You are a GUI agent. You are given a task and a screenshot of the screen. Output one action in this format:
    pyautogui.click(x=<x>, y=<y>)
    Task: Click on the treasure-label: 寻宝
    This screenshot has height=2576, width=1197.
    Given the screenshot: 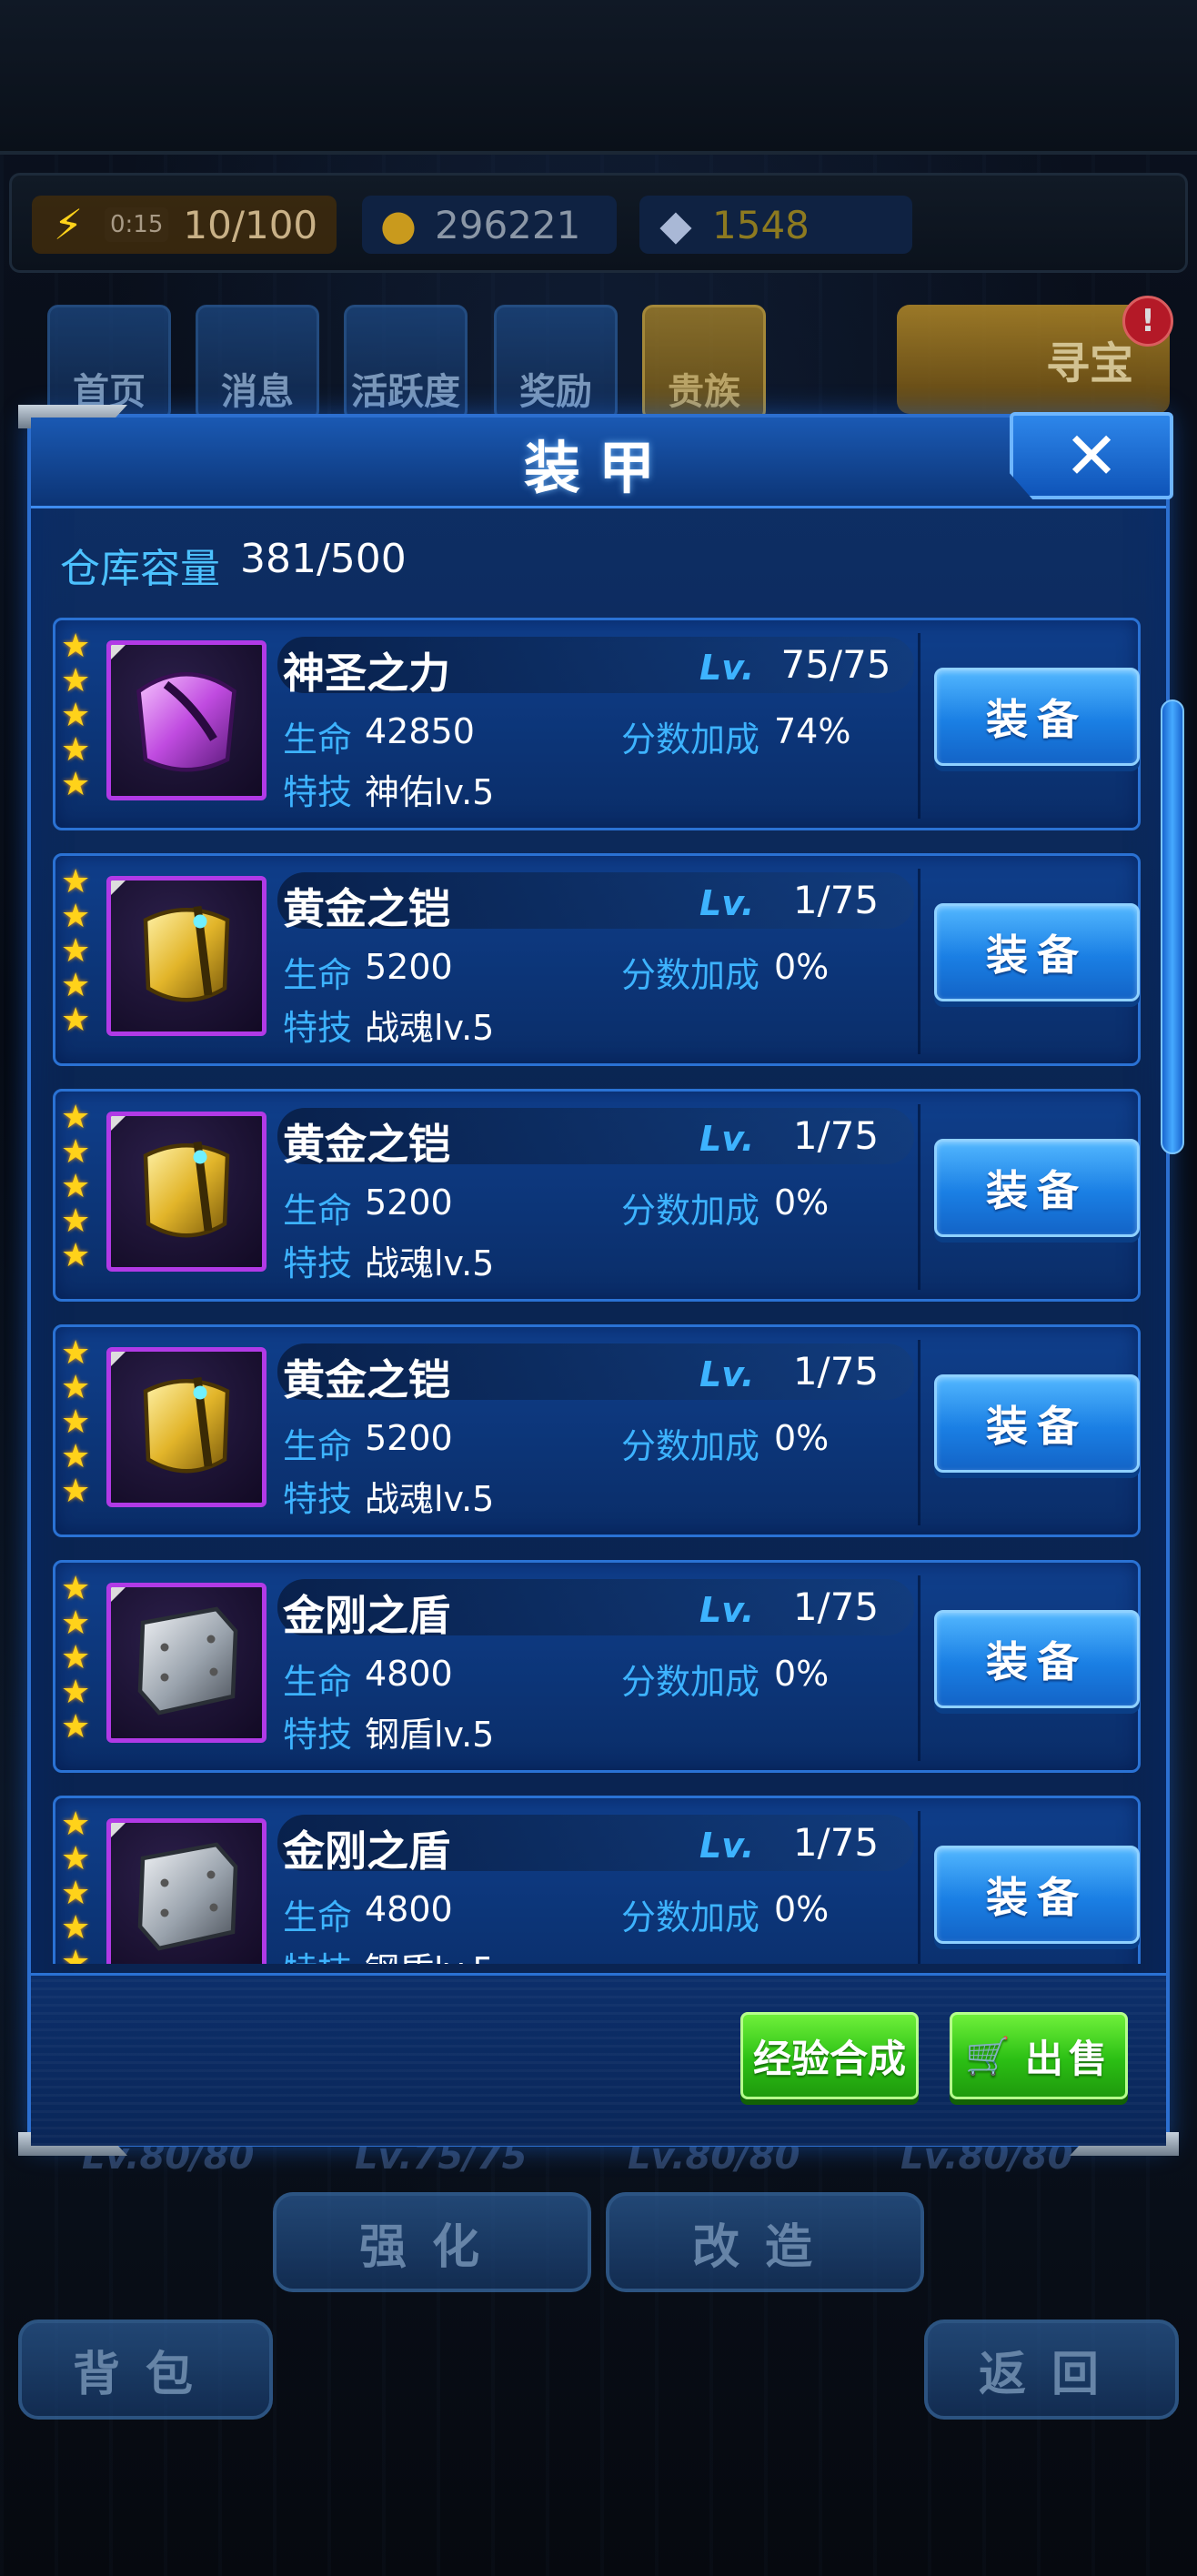 What is the action you would take?
    pyautogui.click(x=1089, y=363)
    